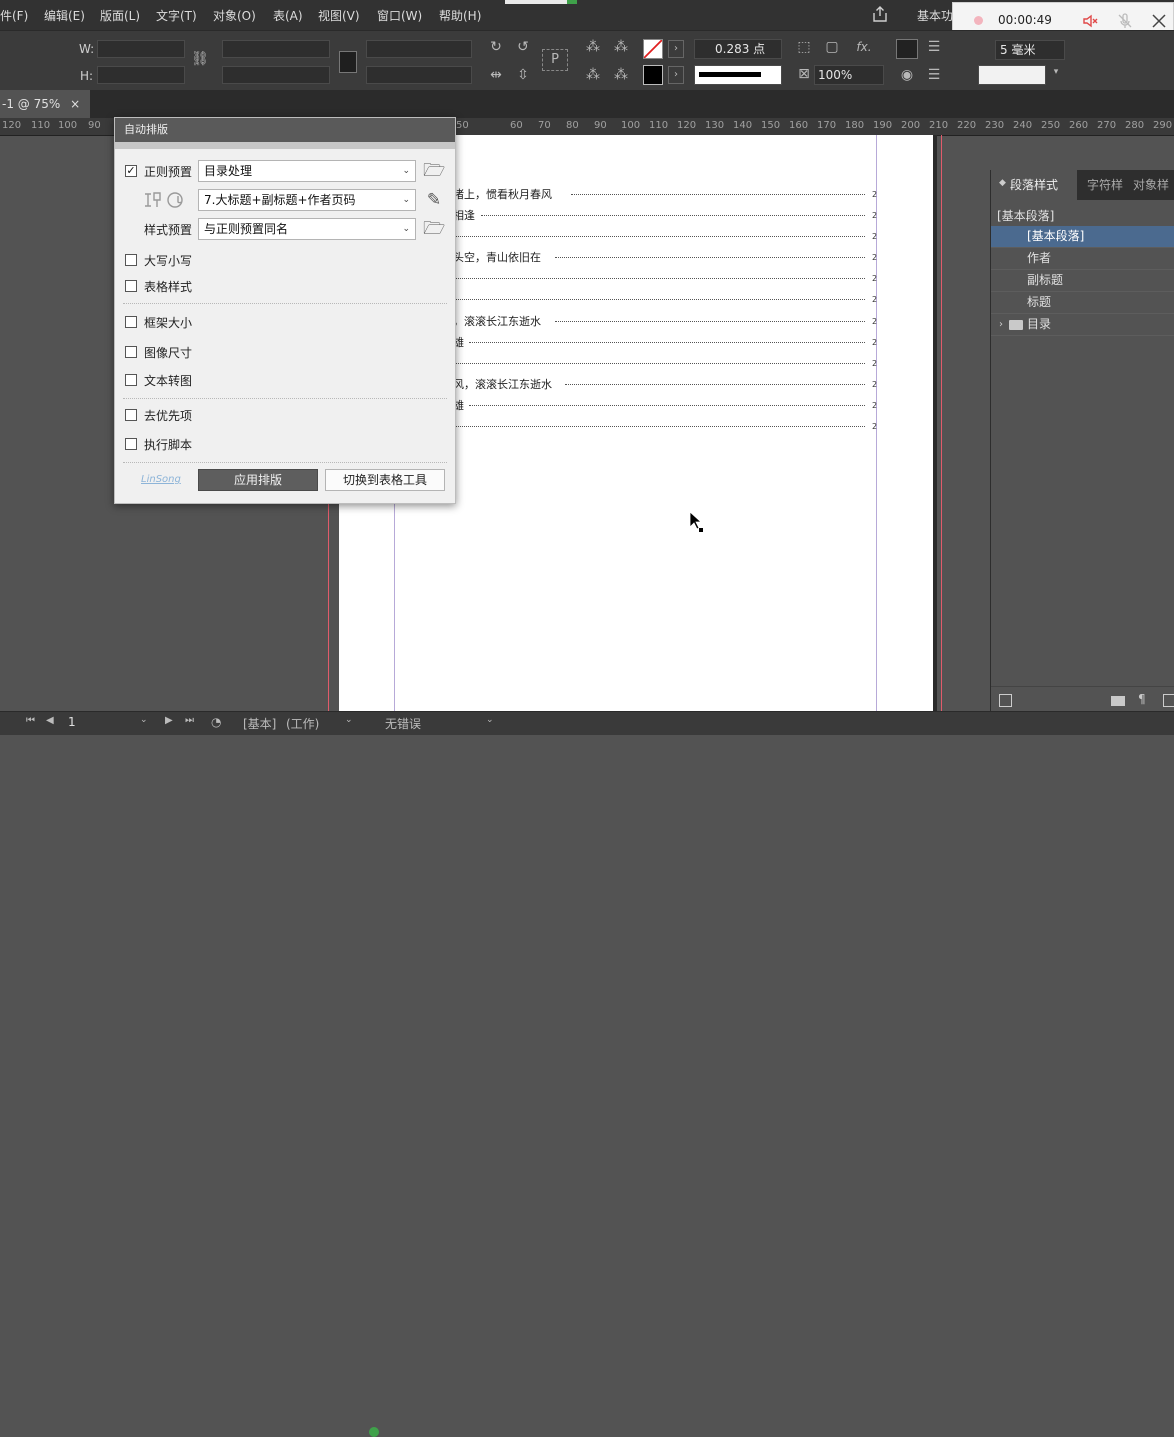  I want to click on previous-page-icon: ◀, so click(50, 720).